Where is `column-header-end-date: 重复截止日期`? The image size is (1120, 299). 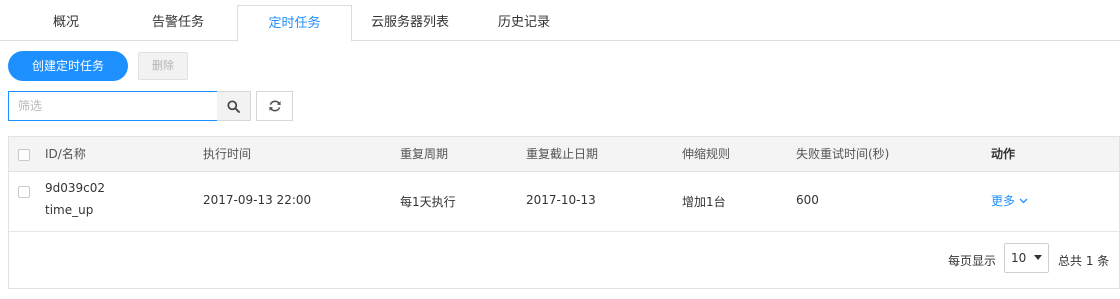
column-header-end-date: 重复截止日期 is located at coordinates (562, 154).